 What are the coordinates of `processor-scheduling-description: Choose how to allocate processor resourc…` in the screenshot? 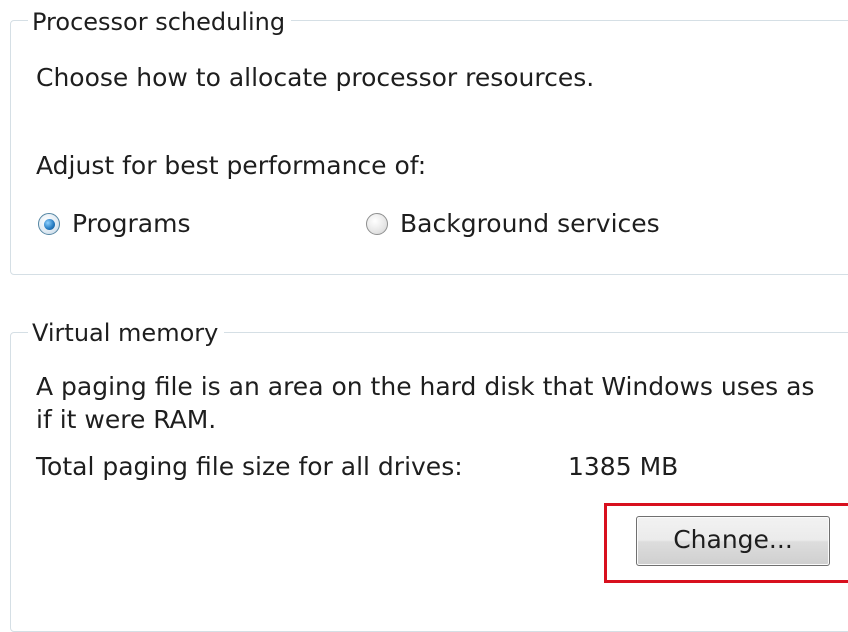 It's located at (315, 77).